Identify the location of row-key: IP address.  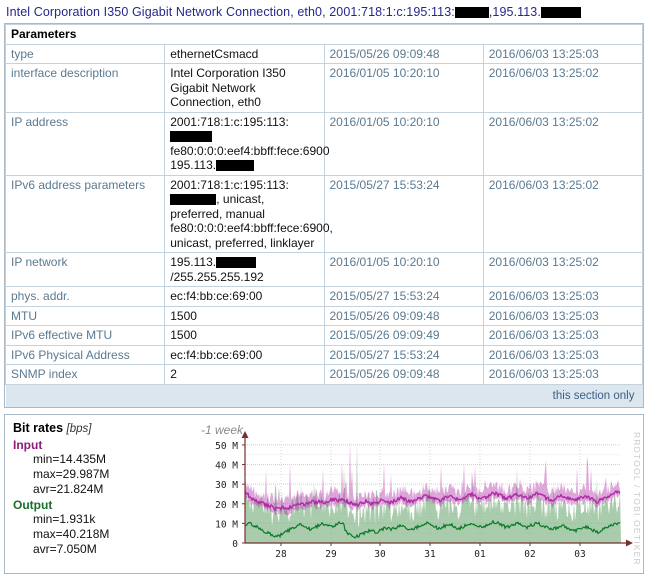
(85, 143).